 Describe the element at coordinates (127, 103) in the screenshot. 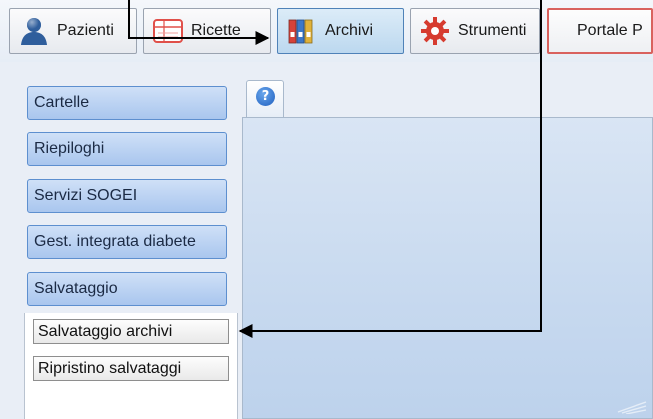

I see `sidebar-item-cartelle: Cartelle` at that location.